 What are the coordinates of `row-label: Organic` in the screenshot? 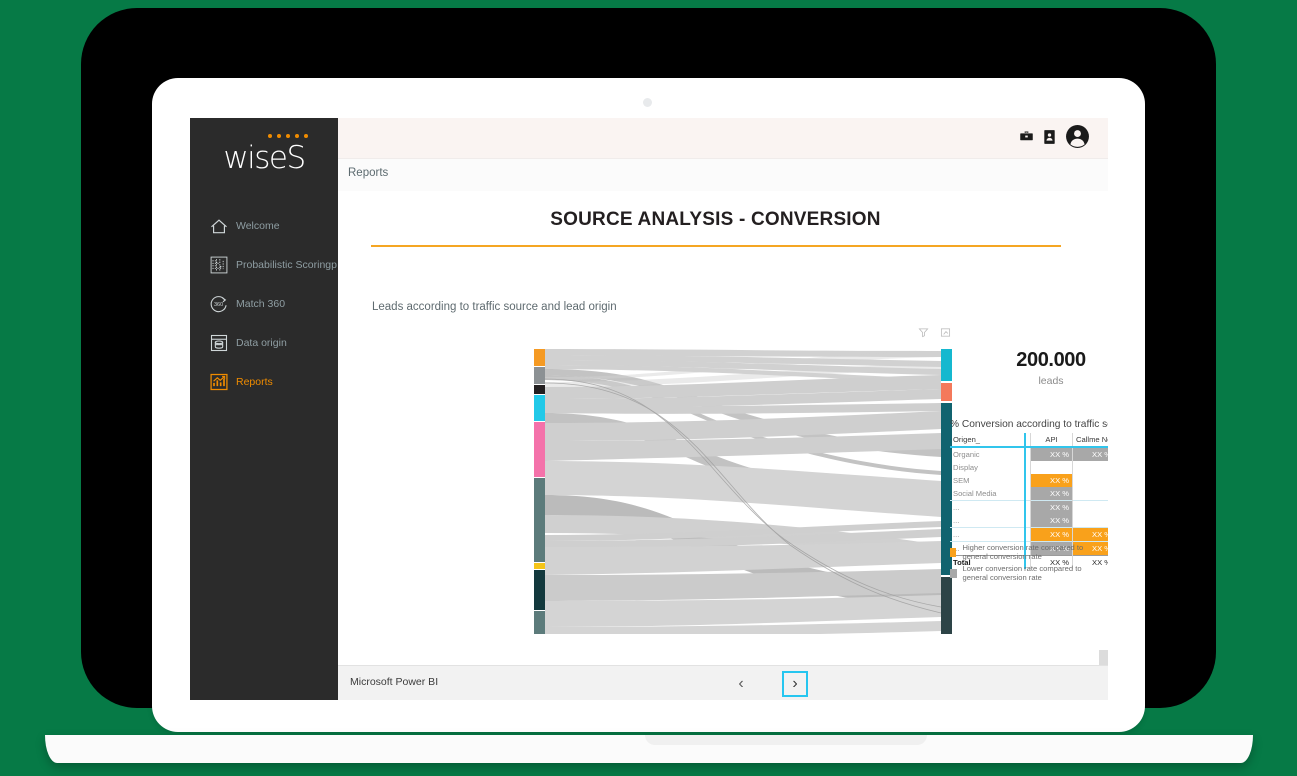 It's located at (966, 454).